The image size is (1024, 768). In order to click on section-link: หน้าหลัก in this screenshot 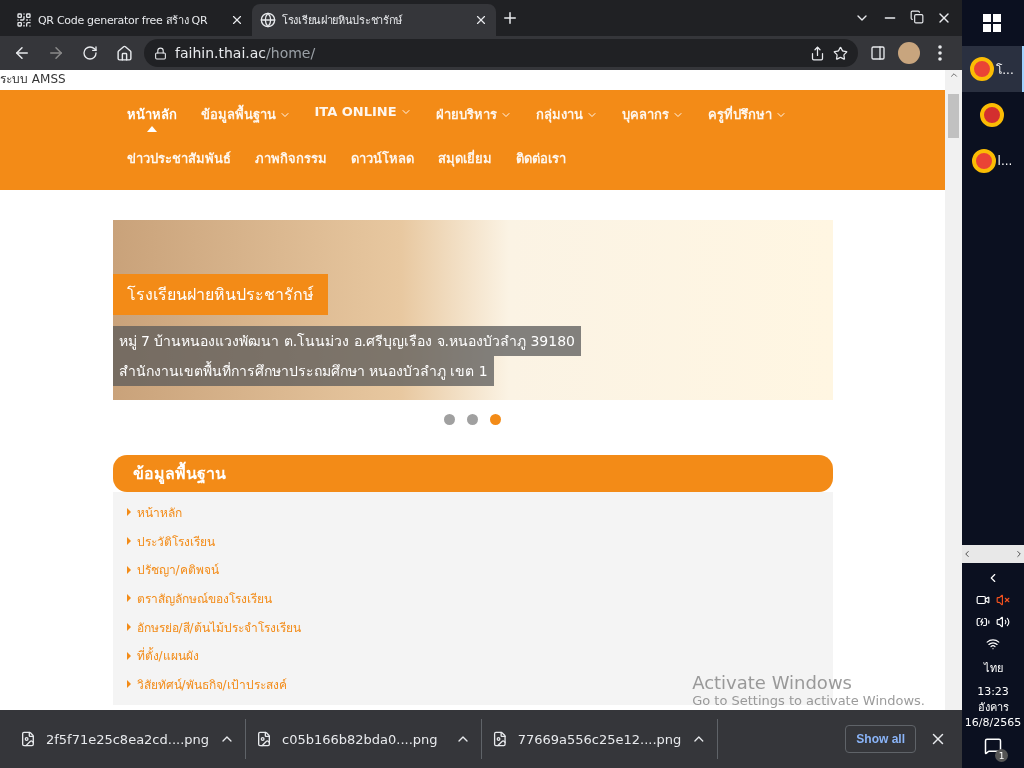, I will do `click(154, 512)`.